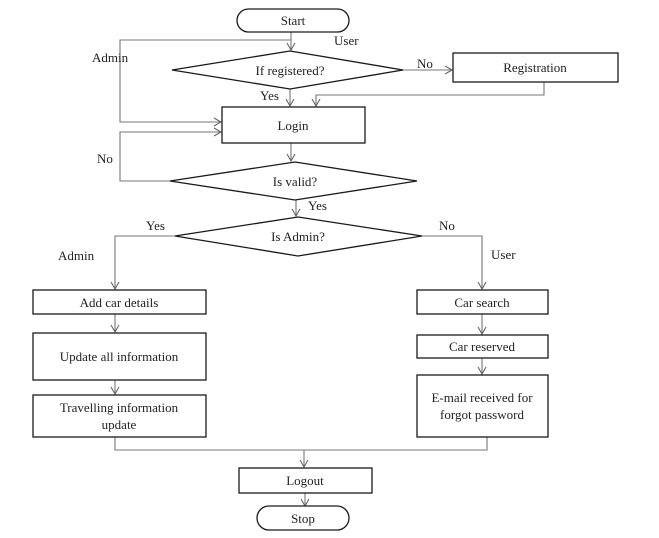 The image size is (659, 538). What do you see at coordinates (110, 57) in the screenshot?
I see `edge-label-admin-top: Admin` at bounding box center [110, 57].